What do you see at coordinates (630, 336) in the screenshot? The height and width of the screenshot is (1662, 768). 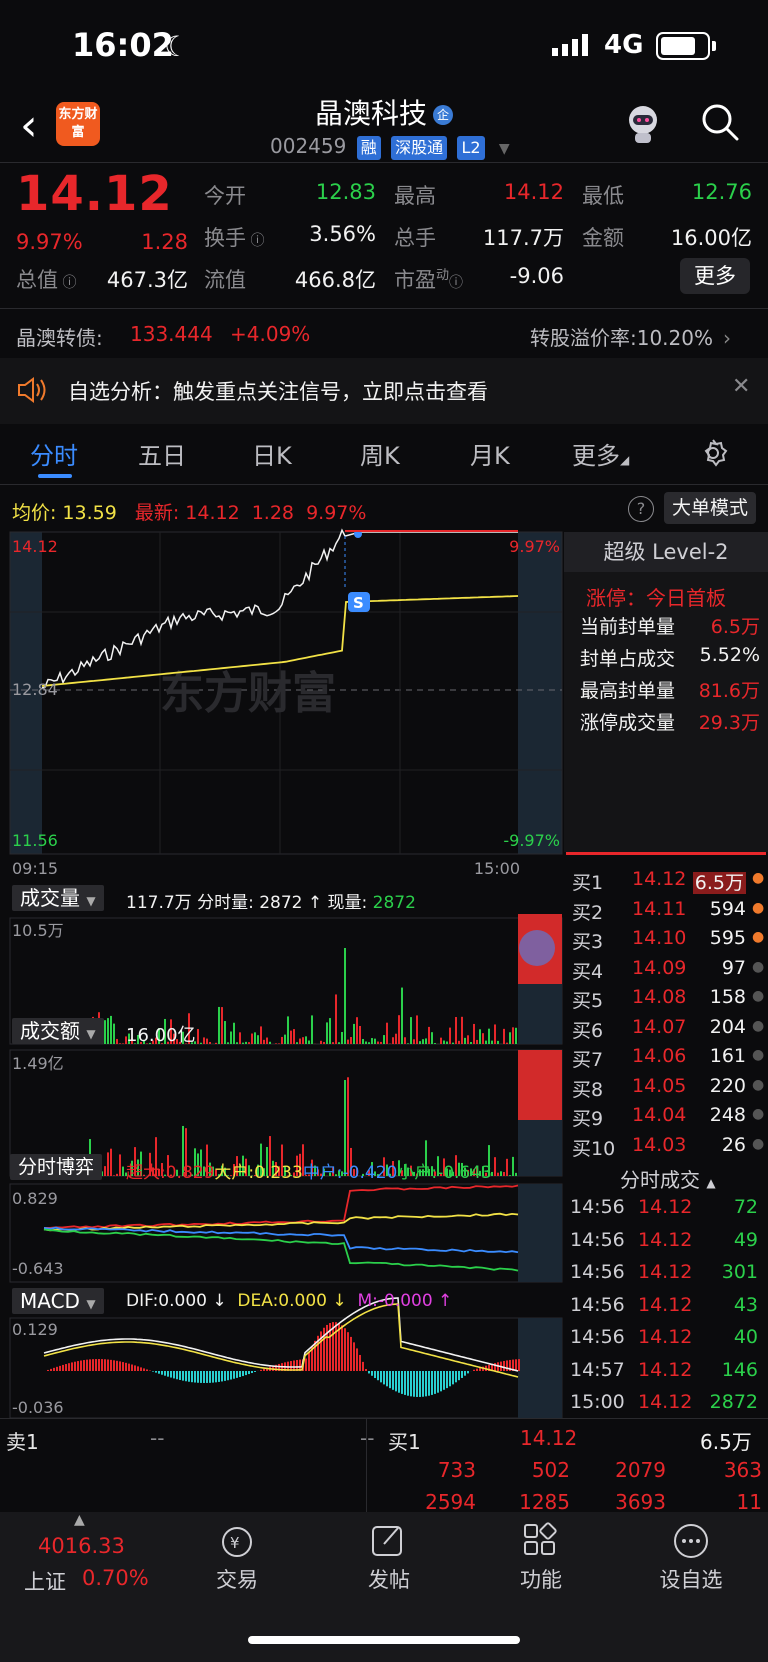 I see `bond-premium: 转股溢价率:10.20% ›` at bounding box center [630, 336].